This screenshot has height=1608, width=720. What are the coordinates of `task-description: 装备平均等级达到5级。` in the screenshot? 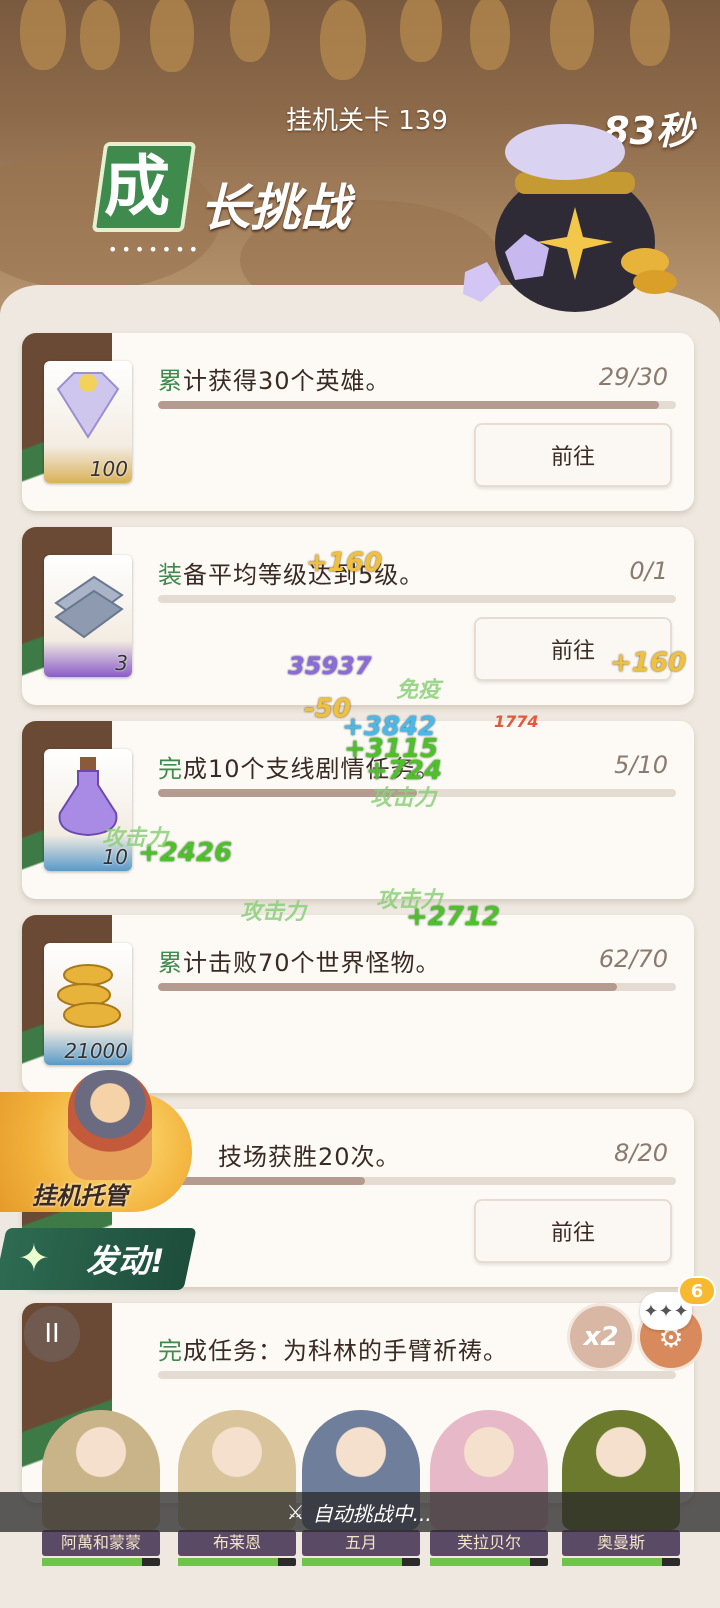 It's located at (291, 575).